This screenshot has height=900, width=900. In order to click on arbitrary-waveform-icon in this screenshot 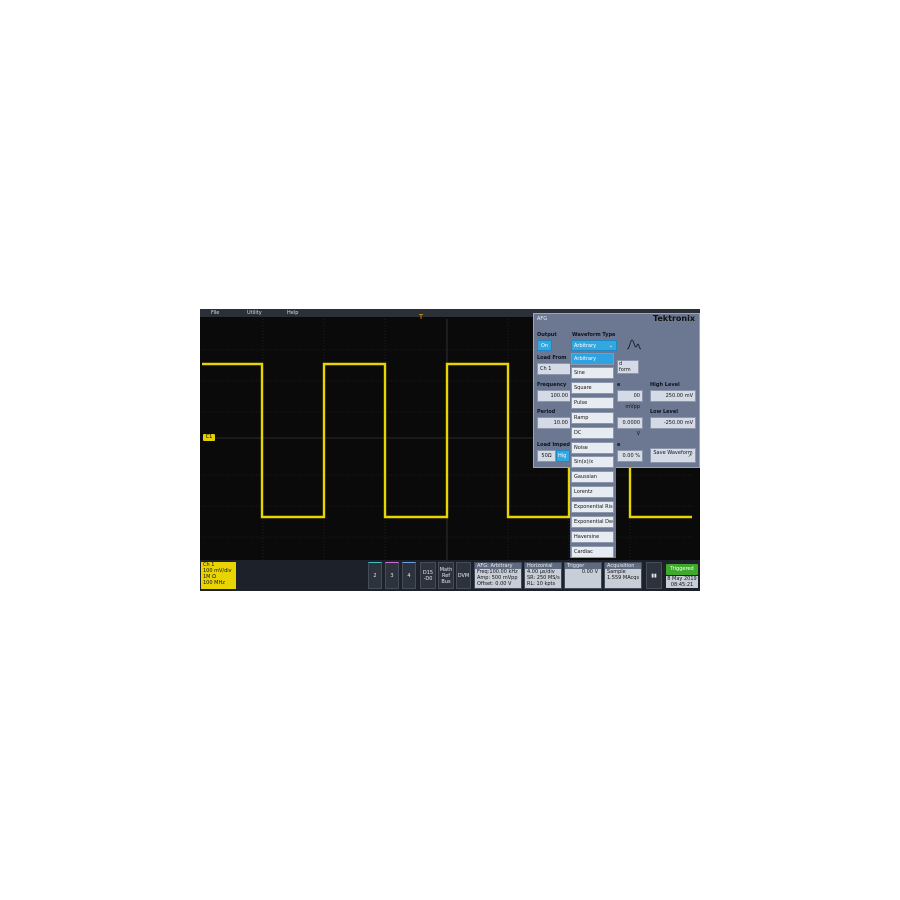, I will do `click(634, 344)`.